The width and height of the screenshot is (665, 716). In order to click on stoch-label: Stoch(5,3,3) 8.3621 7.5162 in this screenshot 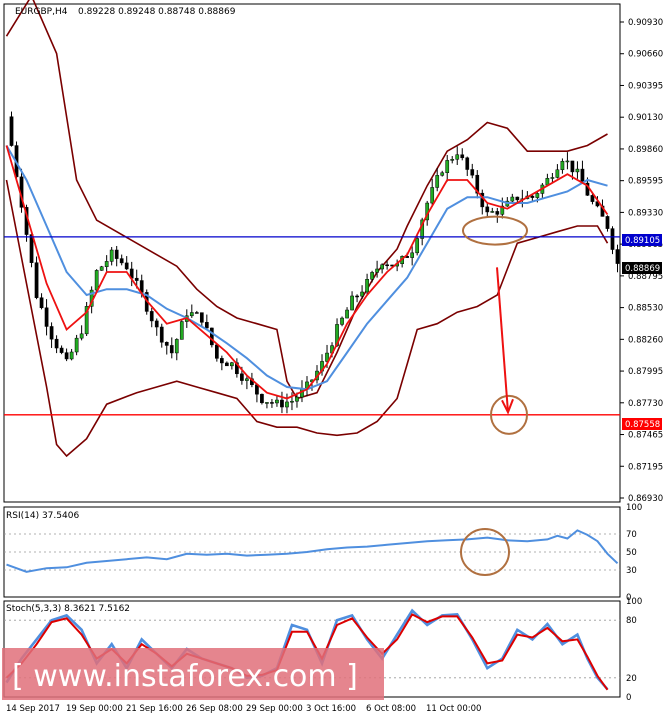, I will do `click(68, 609)`.